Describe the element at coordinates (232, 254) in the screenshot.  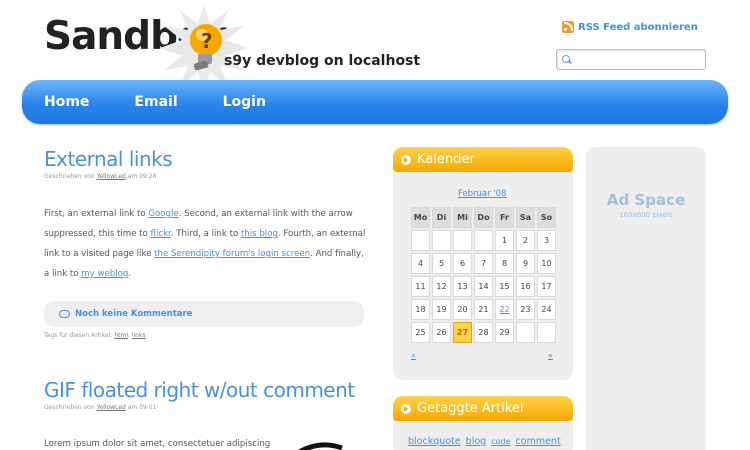
I see `forum-login-link: the Serendipity forum's login screen` at that location.